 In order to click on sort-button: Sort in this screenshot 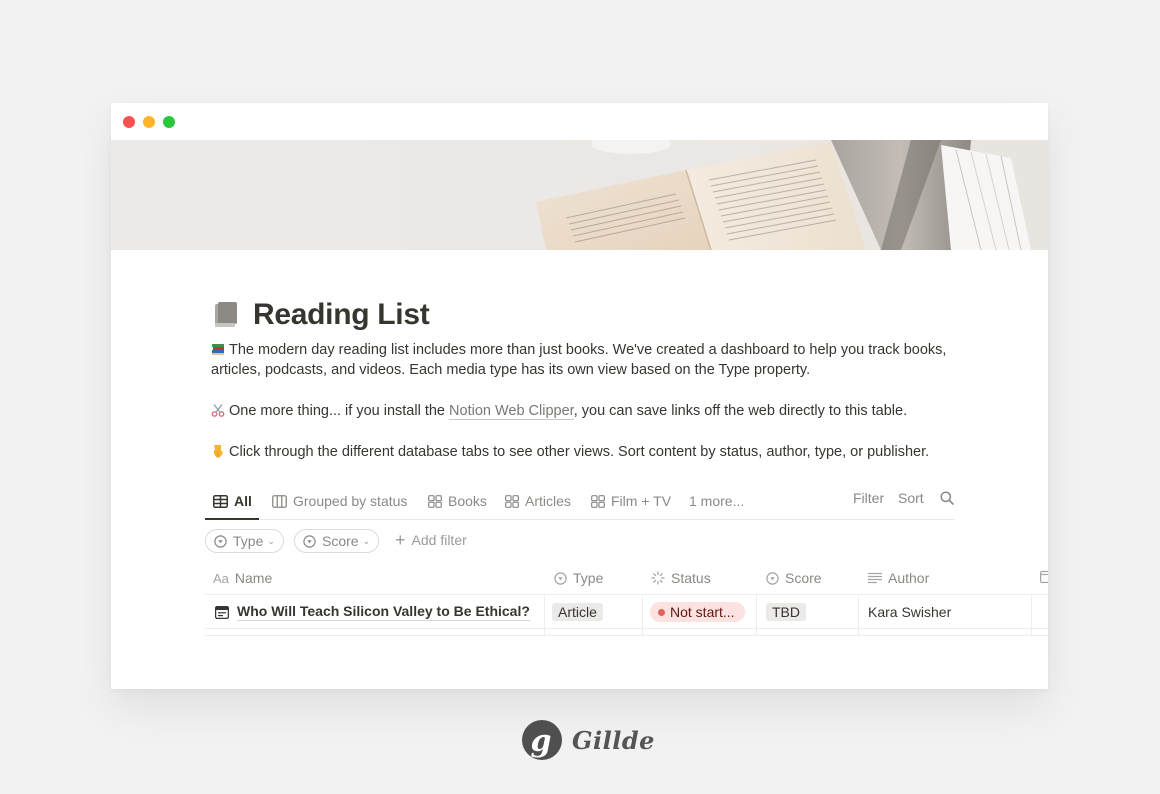, I will do `click(911, 498)`.